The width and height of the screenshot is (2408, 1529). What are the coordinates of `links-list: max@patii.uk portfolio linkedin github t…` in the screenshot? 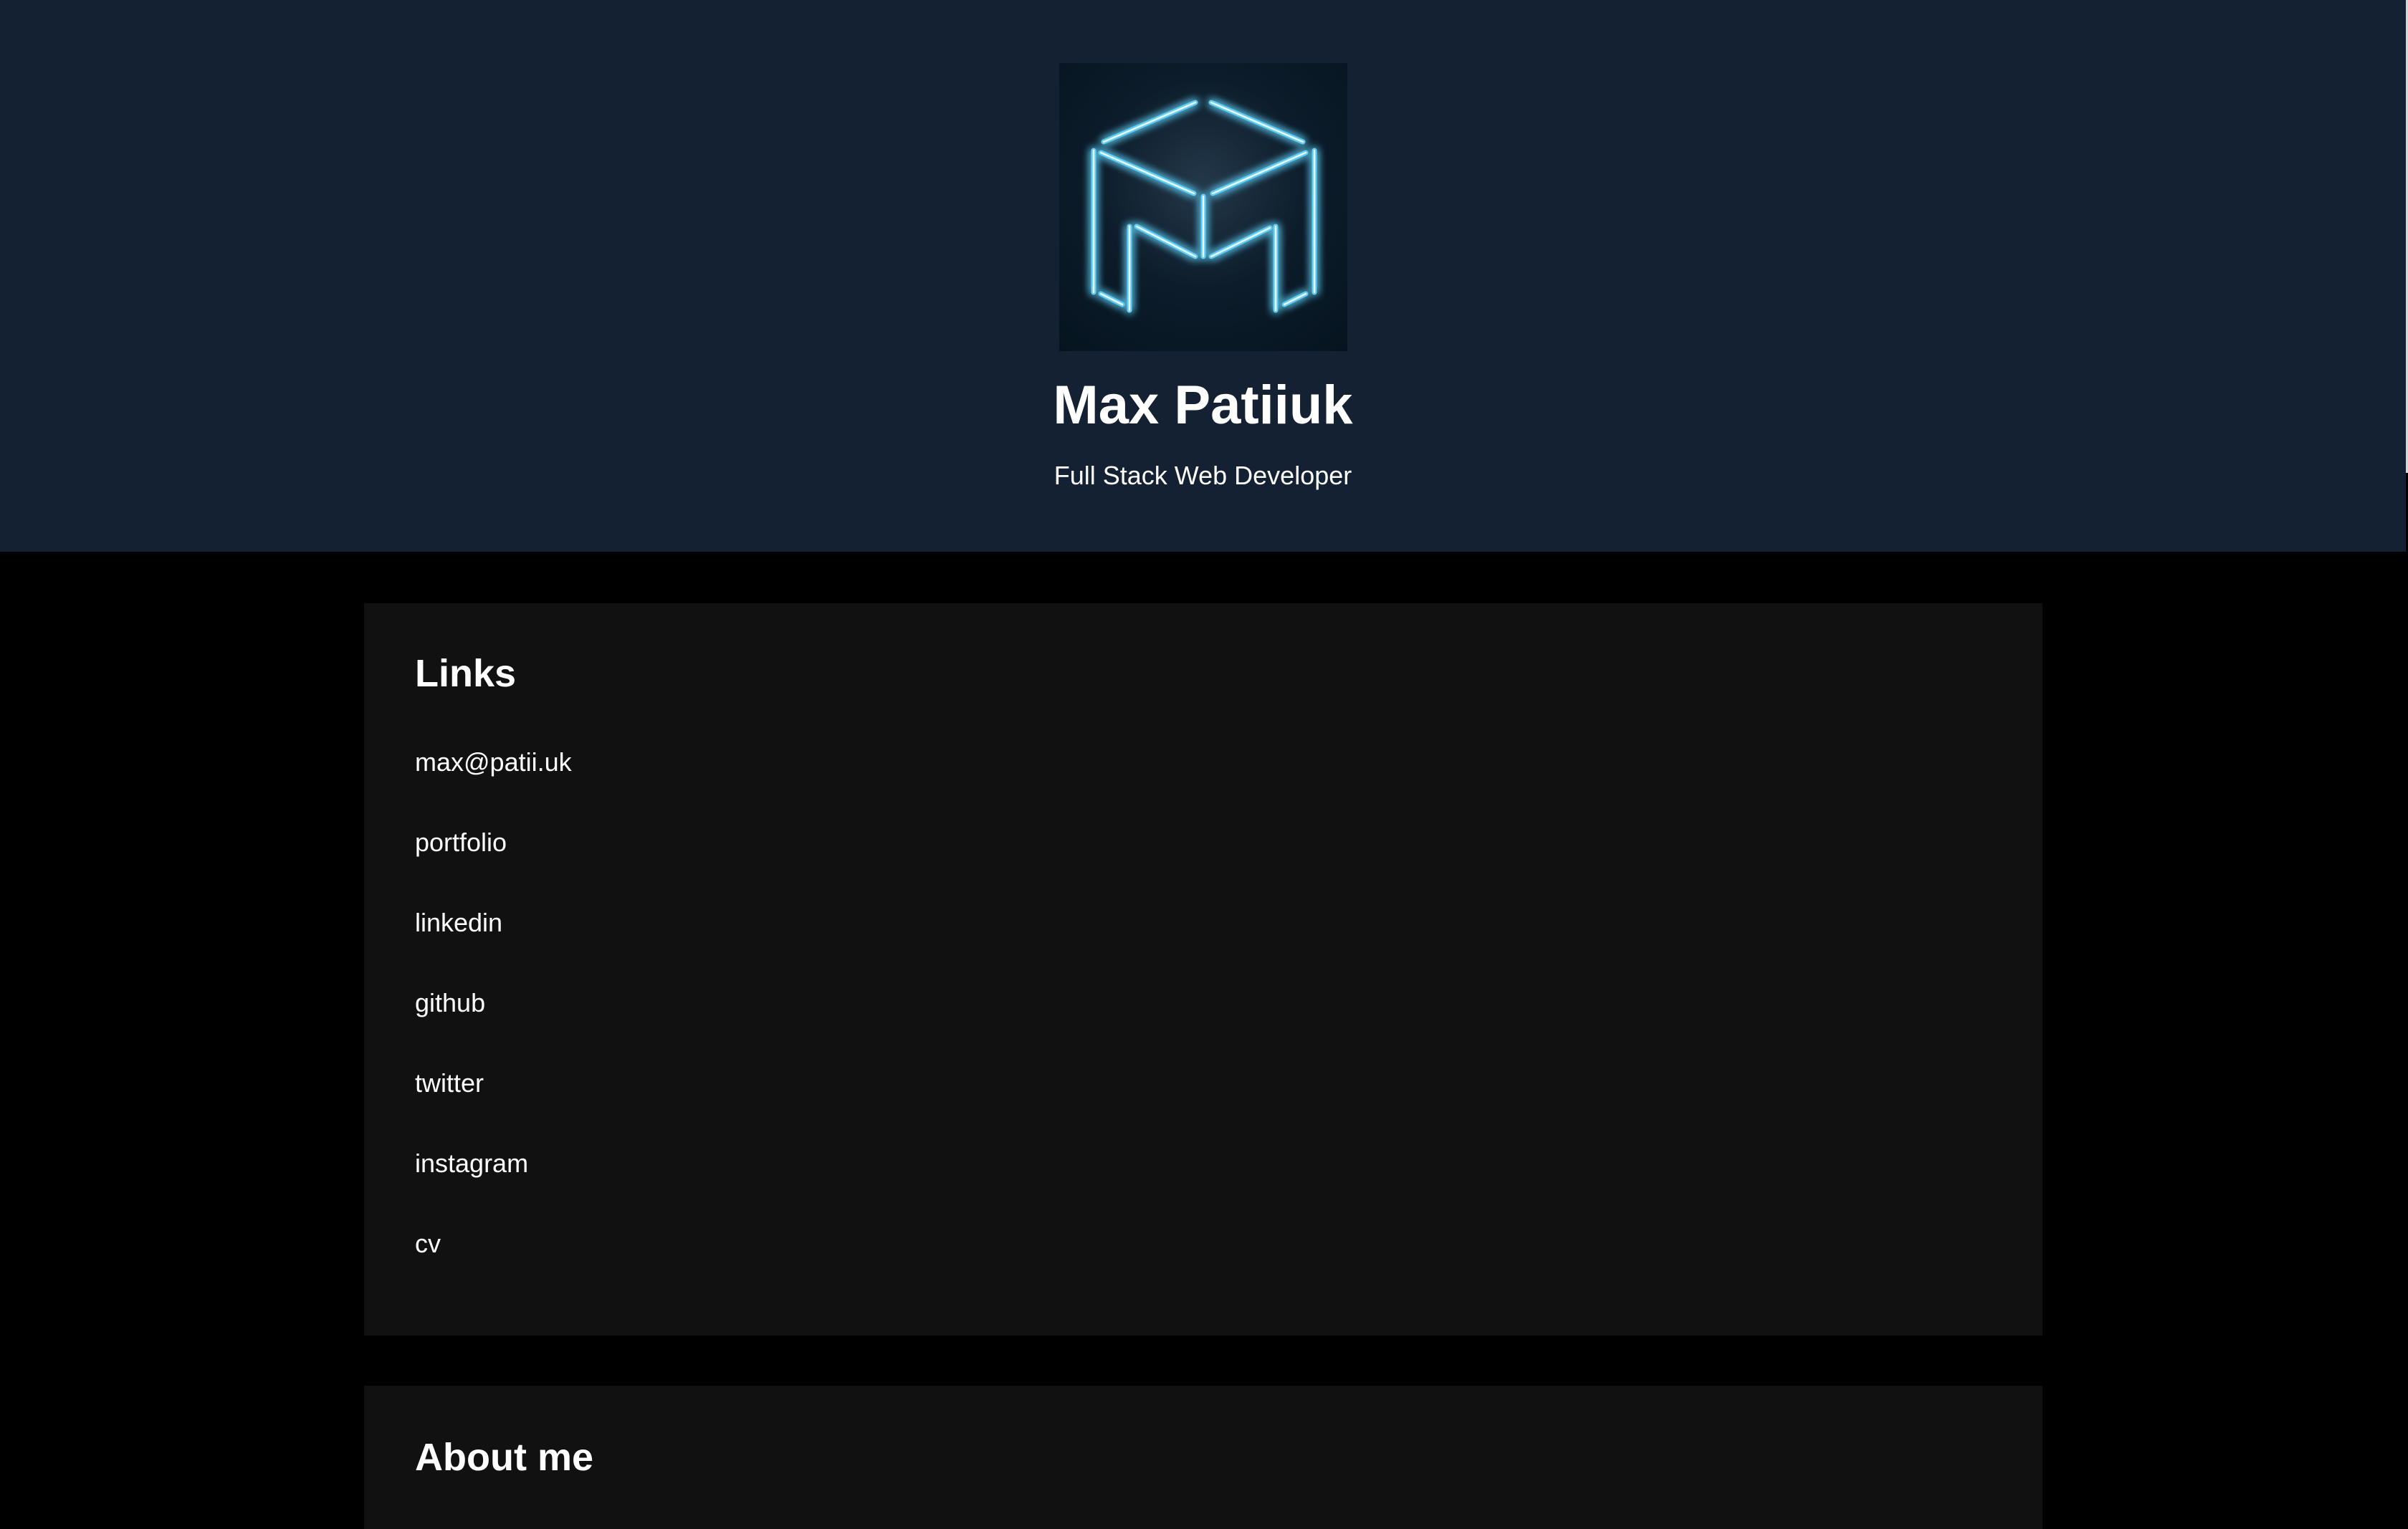 It's located at (493, 1022).